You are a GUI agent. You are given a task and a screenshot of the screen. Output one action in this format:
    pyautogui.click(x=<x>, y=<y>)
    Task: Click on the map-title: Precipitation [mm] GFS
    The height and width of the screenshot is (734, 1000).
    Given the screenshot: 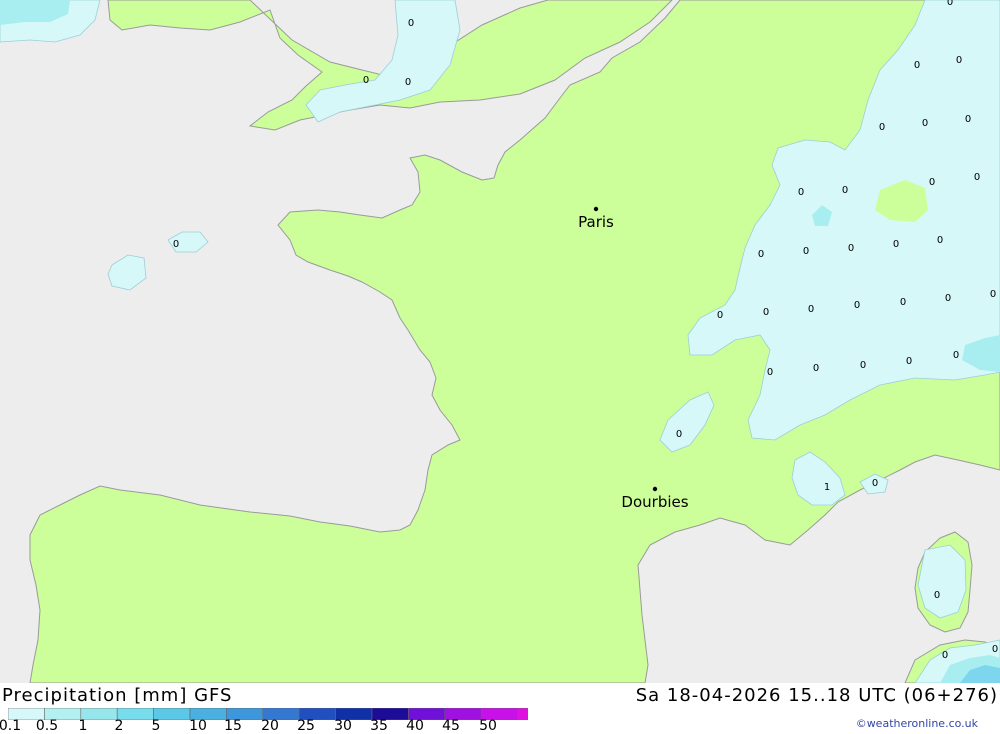 What is the action you would take?
    pyautogui.click(x=117, y=695)
    